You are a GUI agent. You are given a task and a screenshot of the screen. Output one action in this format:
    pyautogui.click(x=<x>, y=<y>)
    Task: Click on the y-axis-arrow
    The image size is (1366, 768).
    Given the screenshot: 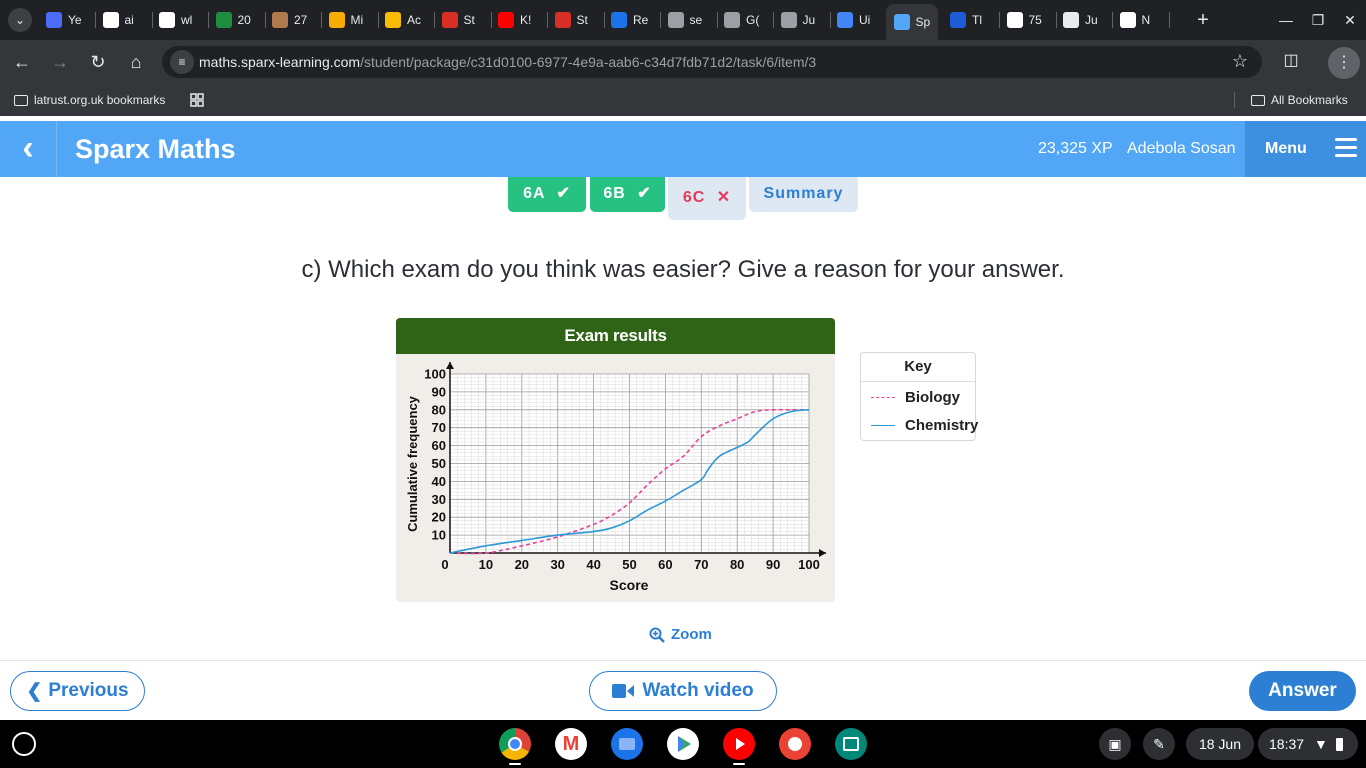 What is the action you would take?
    pyautogui.click(x=450, y=365)
    